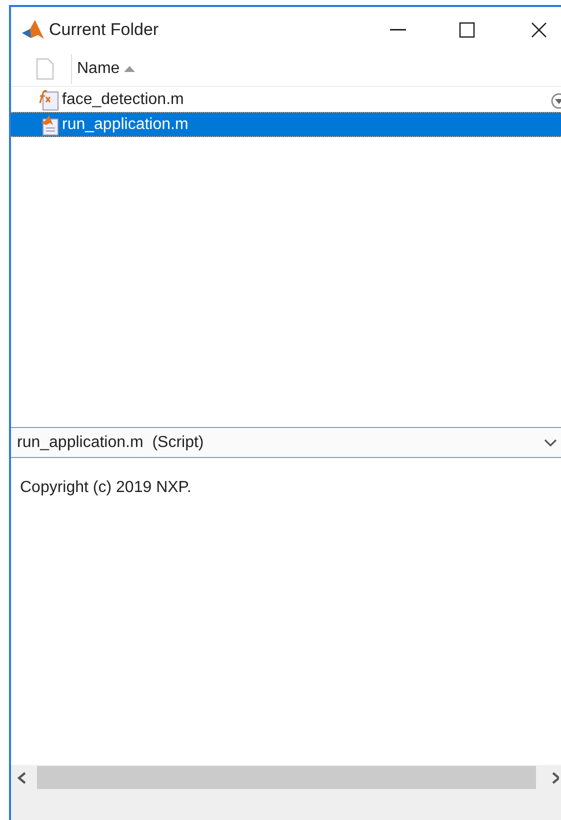 Image resolution: width=561 pixels, height=820 pixels. Describe the element at coordinates (286, 442) in the screenshot. I see `details-header: run_application.m (Script)` at that location.